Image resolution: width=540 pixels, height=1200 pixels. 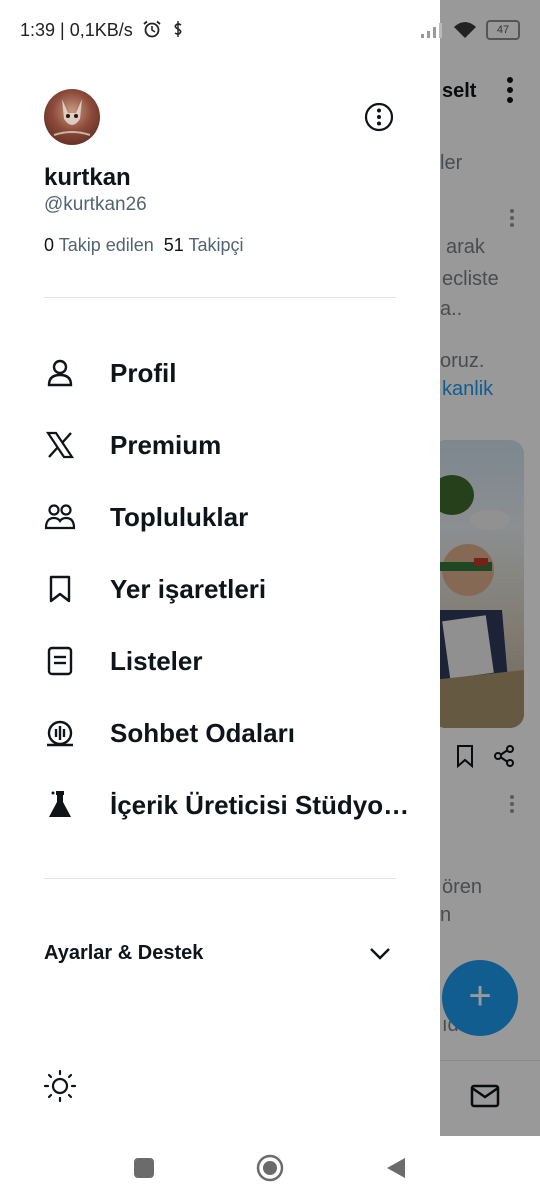 I want to click on menu-item-profile: Profil, so click(x=229, y=373).